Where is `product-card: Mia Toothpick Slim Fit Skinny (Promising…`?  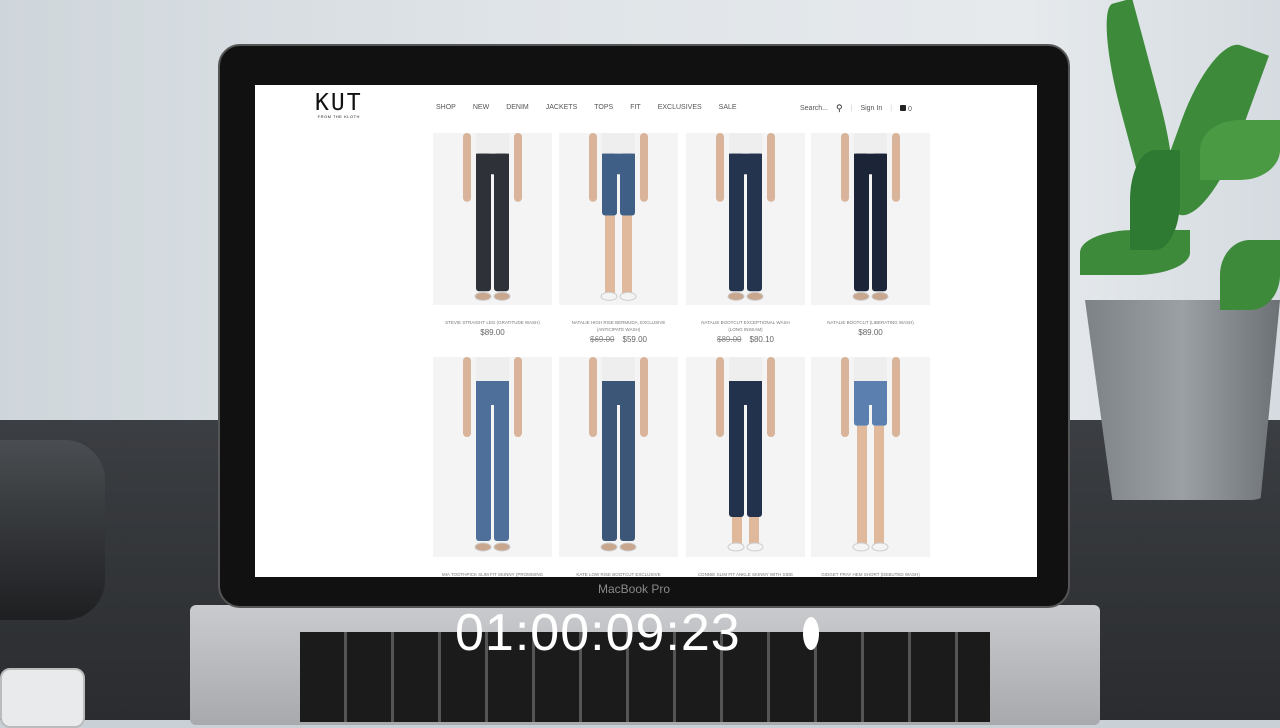
product-card: Mia Toothpick Slim Fit Skinny (Promising… is located at coordinates (492, 467).